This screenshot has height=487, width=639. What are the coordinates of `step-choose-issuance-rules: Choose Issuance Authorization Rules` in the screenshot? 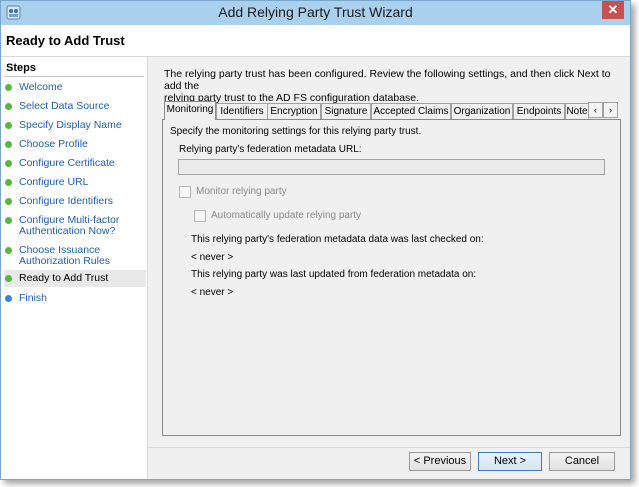 It's located at (75, 256).